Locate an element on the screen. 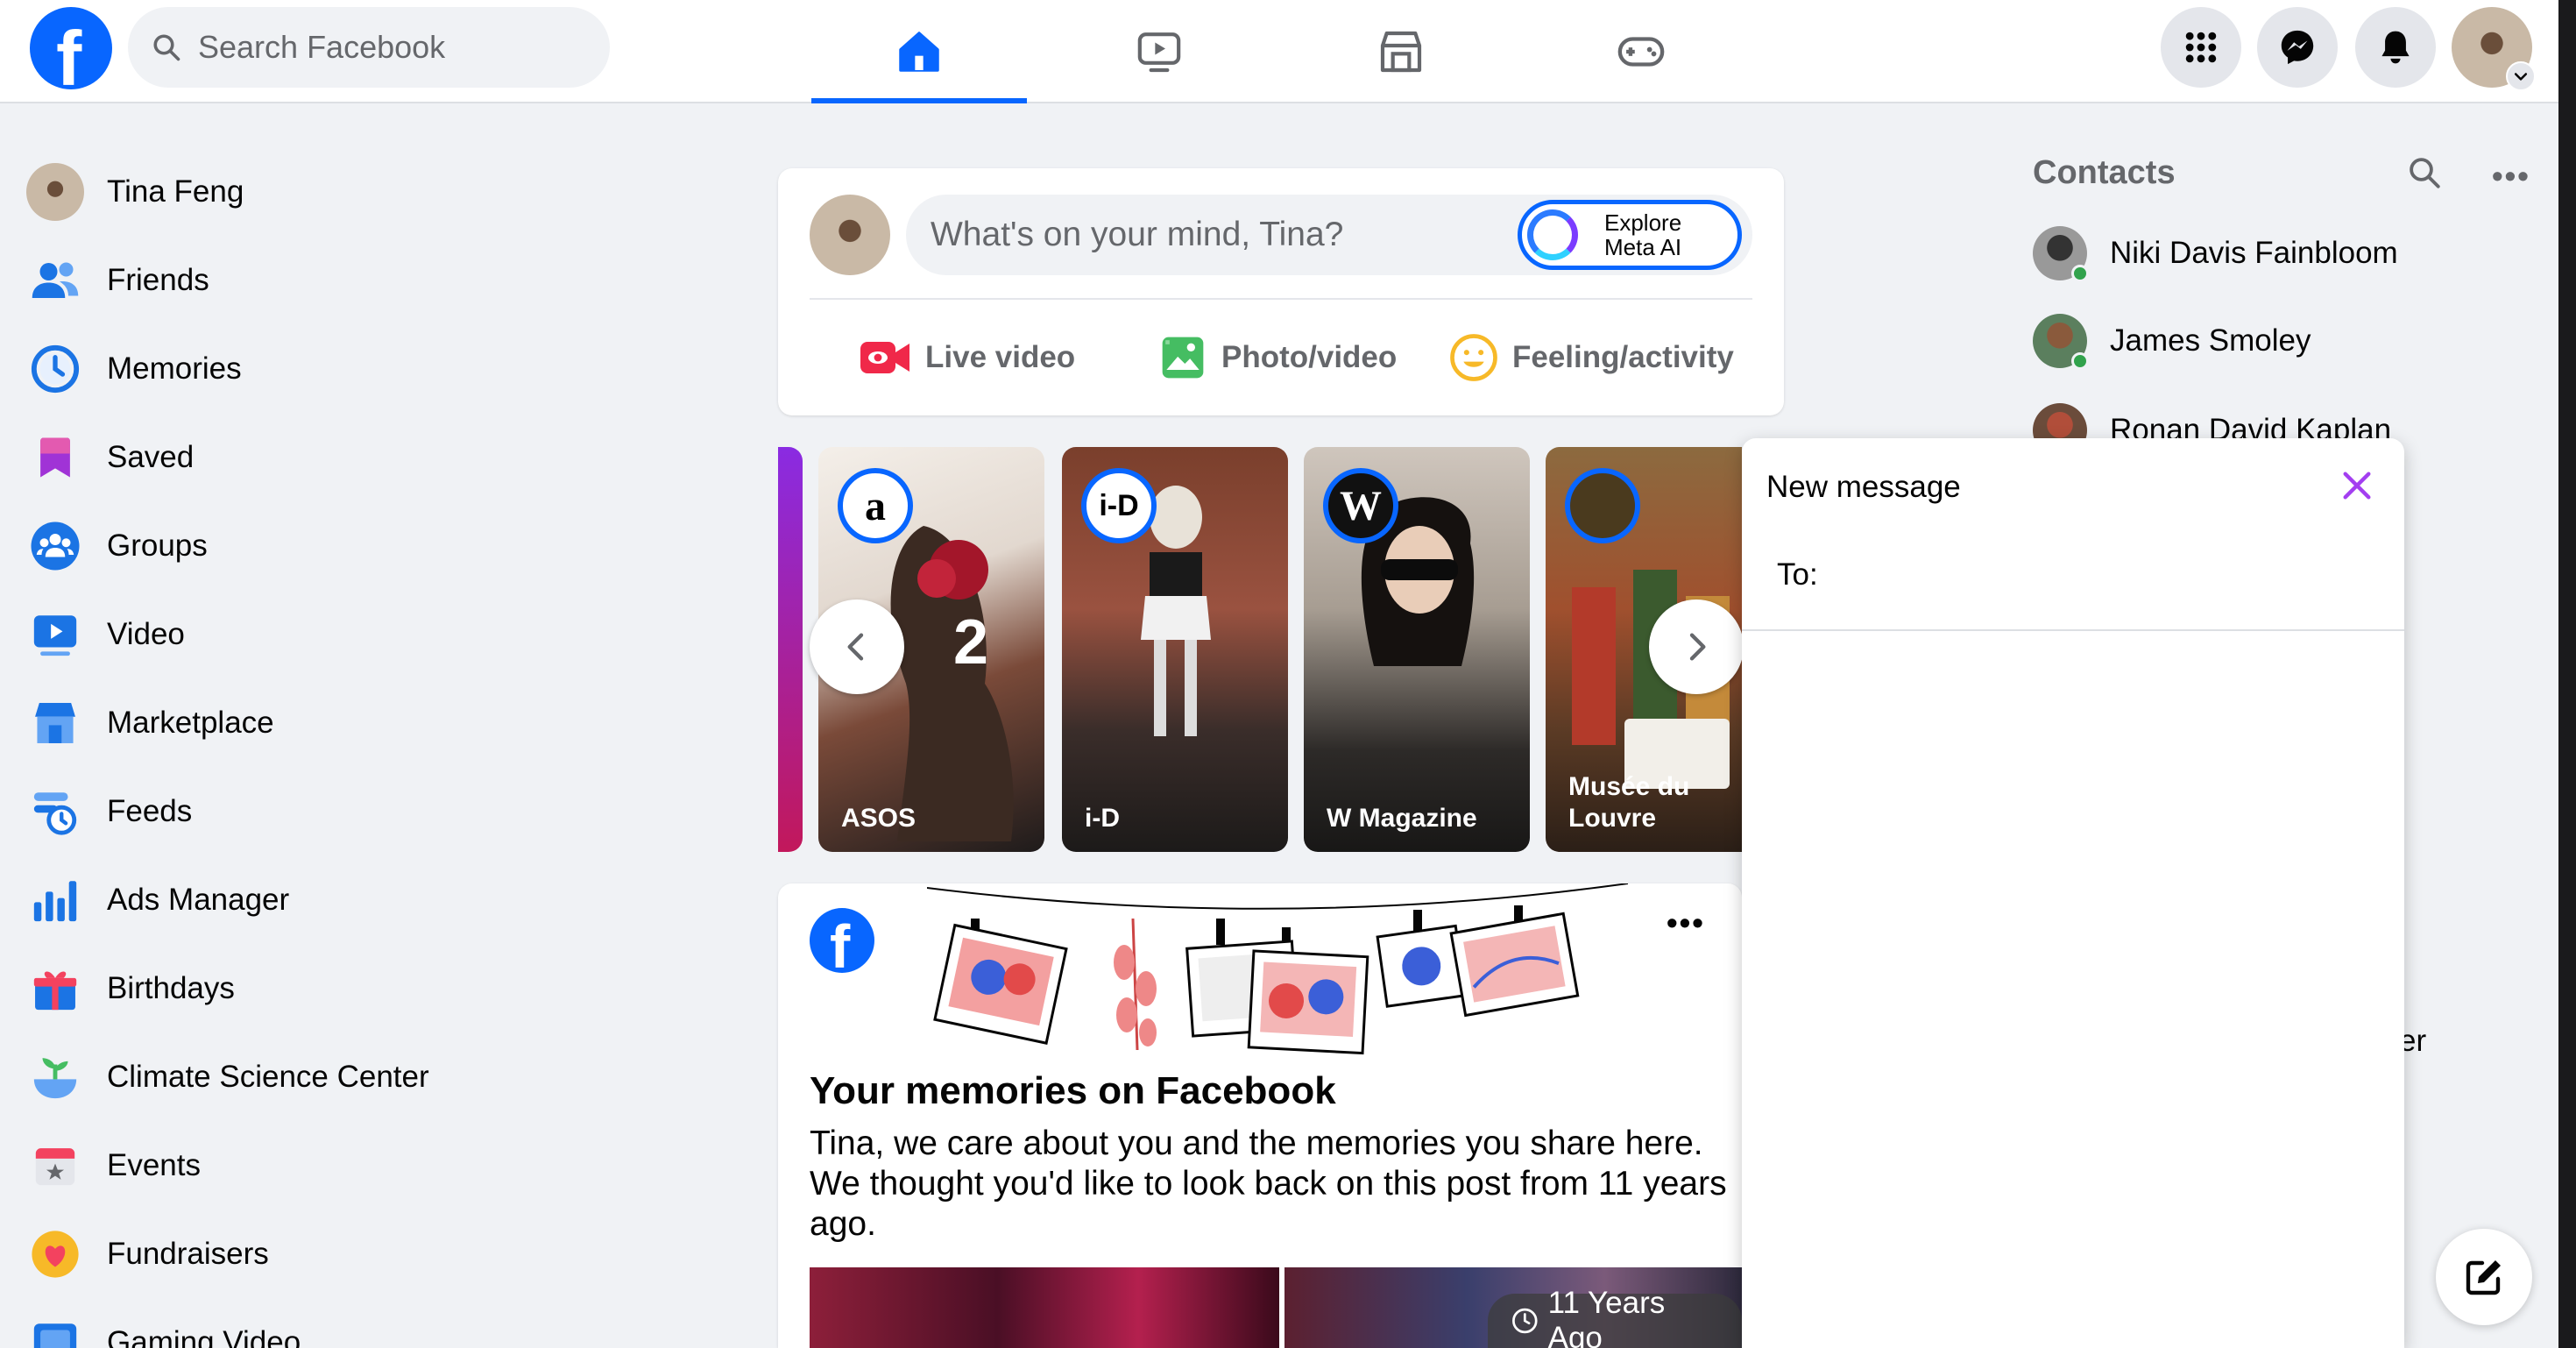  facebook-logo: f is located at coordinates (71, 54).